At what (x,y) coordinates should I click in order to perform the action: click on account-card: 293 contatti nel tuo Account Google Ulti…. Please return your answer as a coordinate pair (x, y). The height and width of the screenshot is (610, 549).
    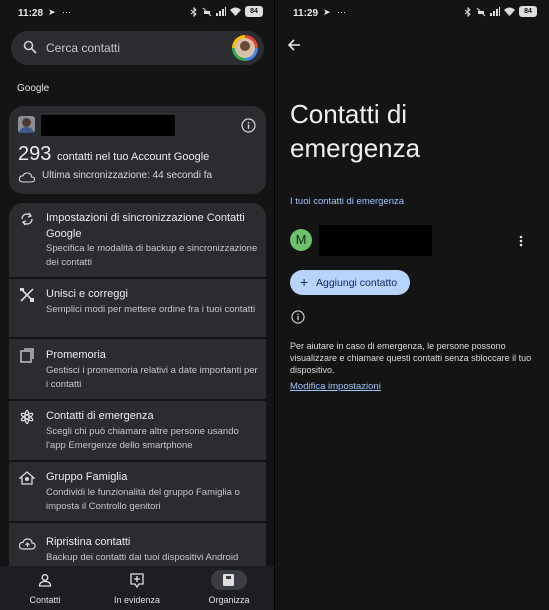
    Looking at the image, I should click on (137, 150).